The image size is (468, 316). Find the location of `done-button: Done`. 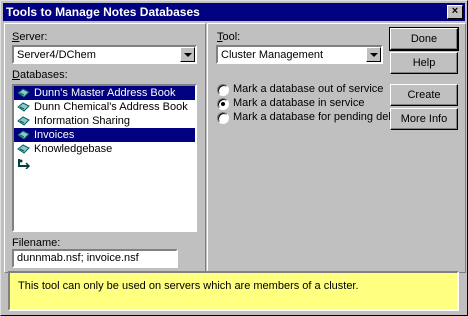

done-button: Done is located at coordinates (424, 39).